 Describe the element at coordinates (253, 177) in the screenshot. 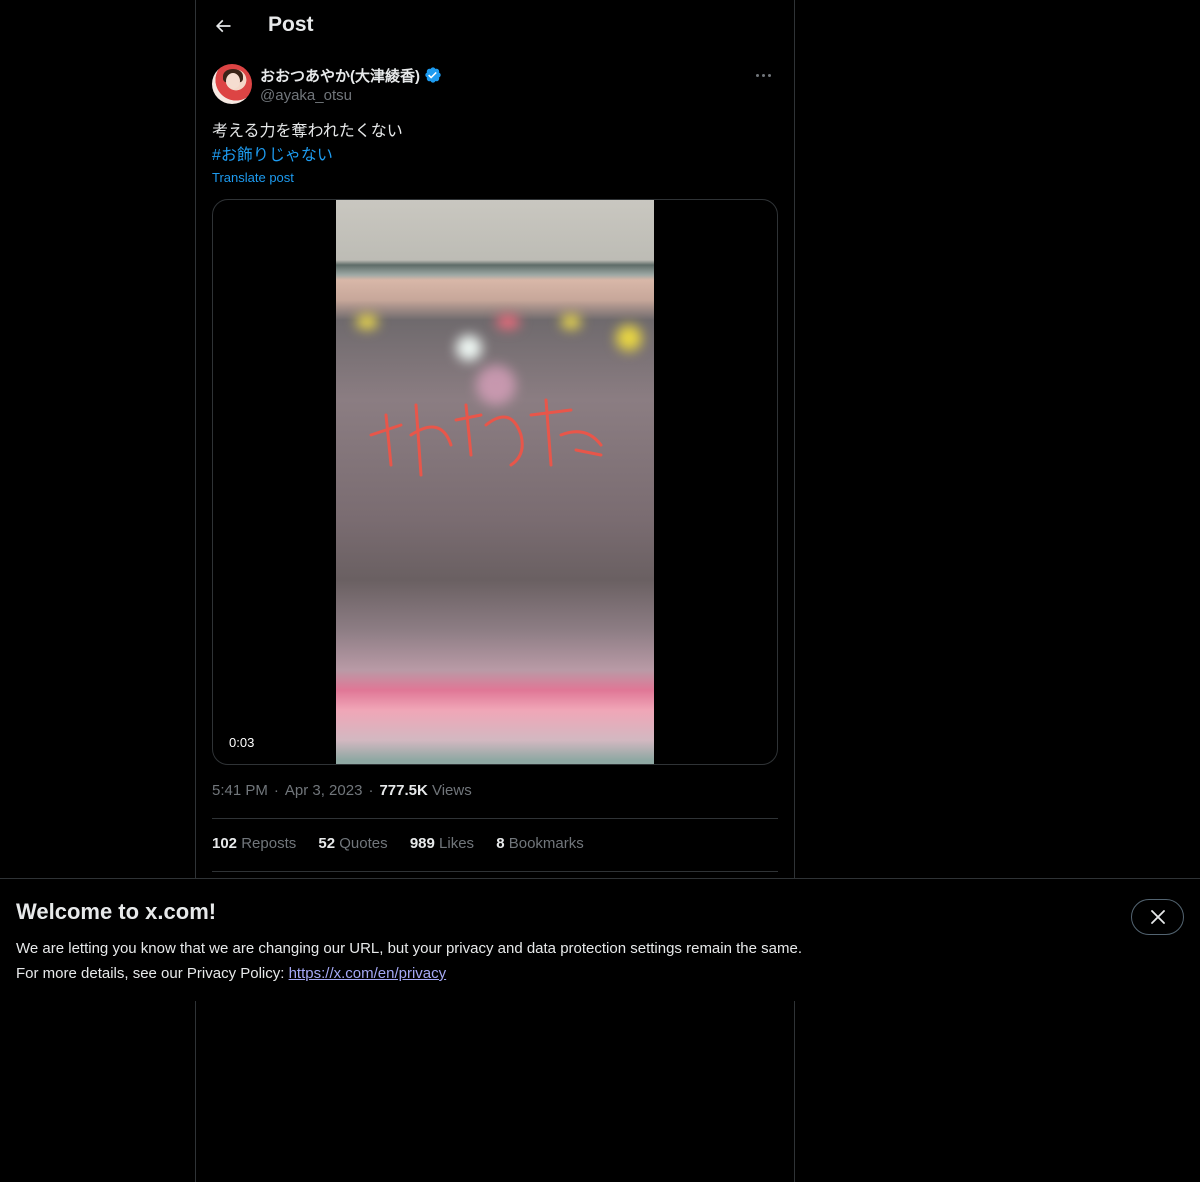

I see `translate-post-link: Translate post` at that location.